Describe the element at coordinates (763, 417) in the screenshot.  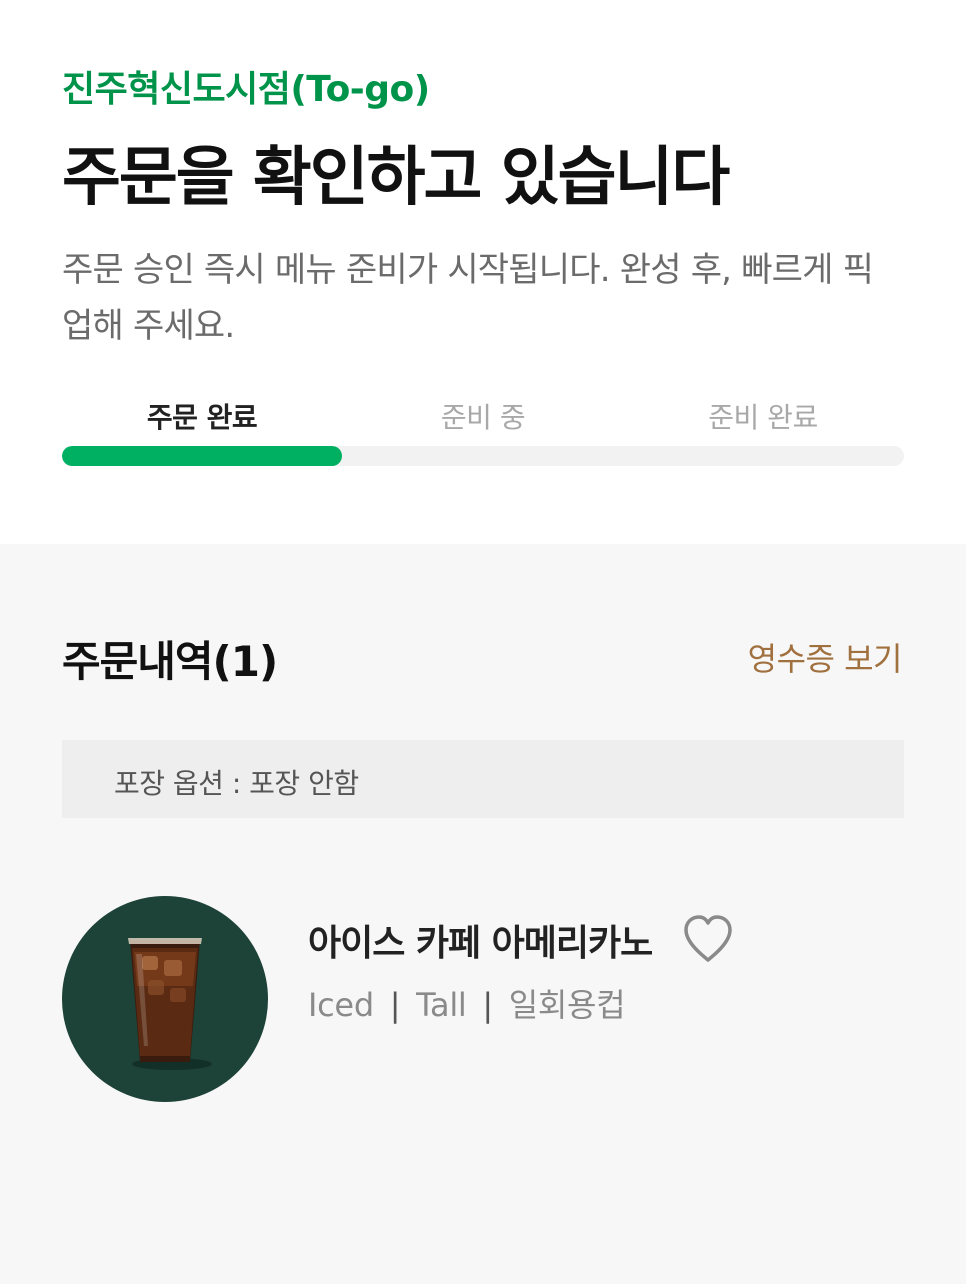
I see `step-ready: 준비 완료` at that location.